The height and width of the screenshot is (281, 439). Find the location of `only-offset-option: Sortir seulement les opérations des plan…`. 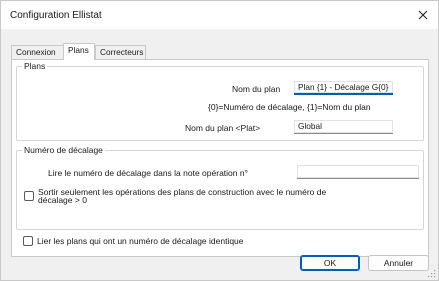

only-offset-option: Sortir seulement les opérations des plan… is located at coordinates (175, 196).